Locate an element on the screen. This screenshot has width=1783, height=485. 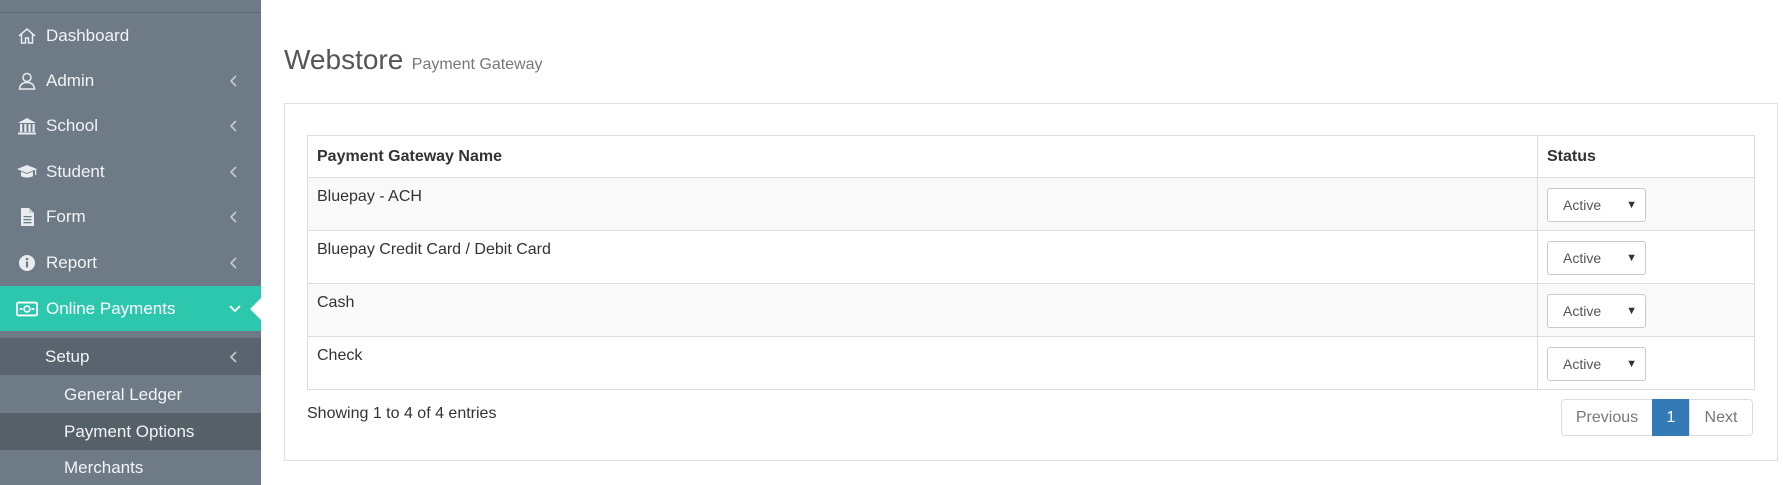
bank-icon is located at coordinates (27, 126).